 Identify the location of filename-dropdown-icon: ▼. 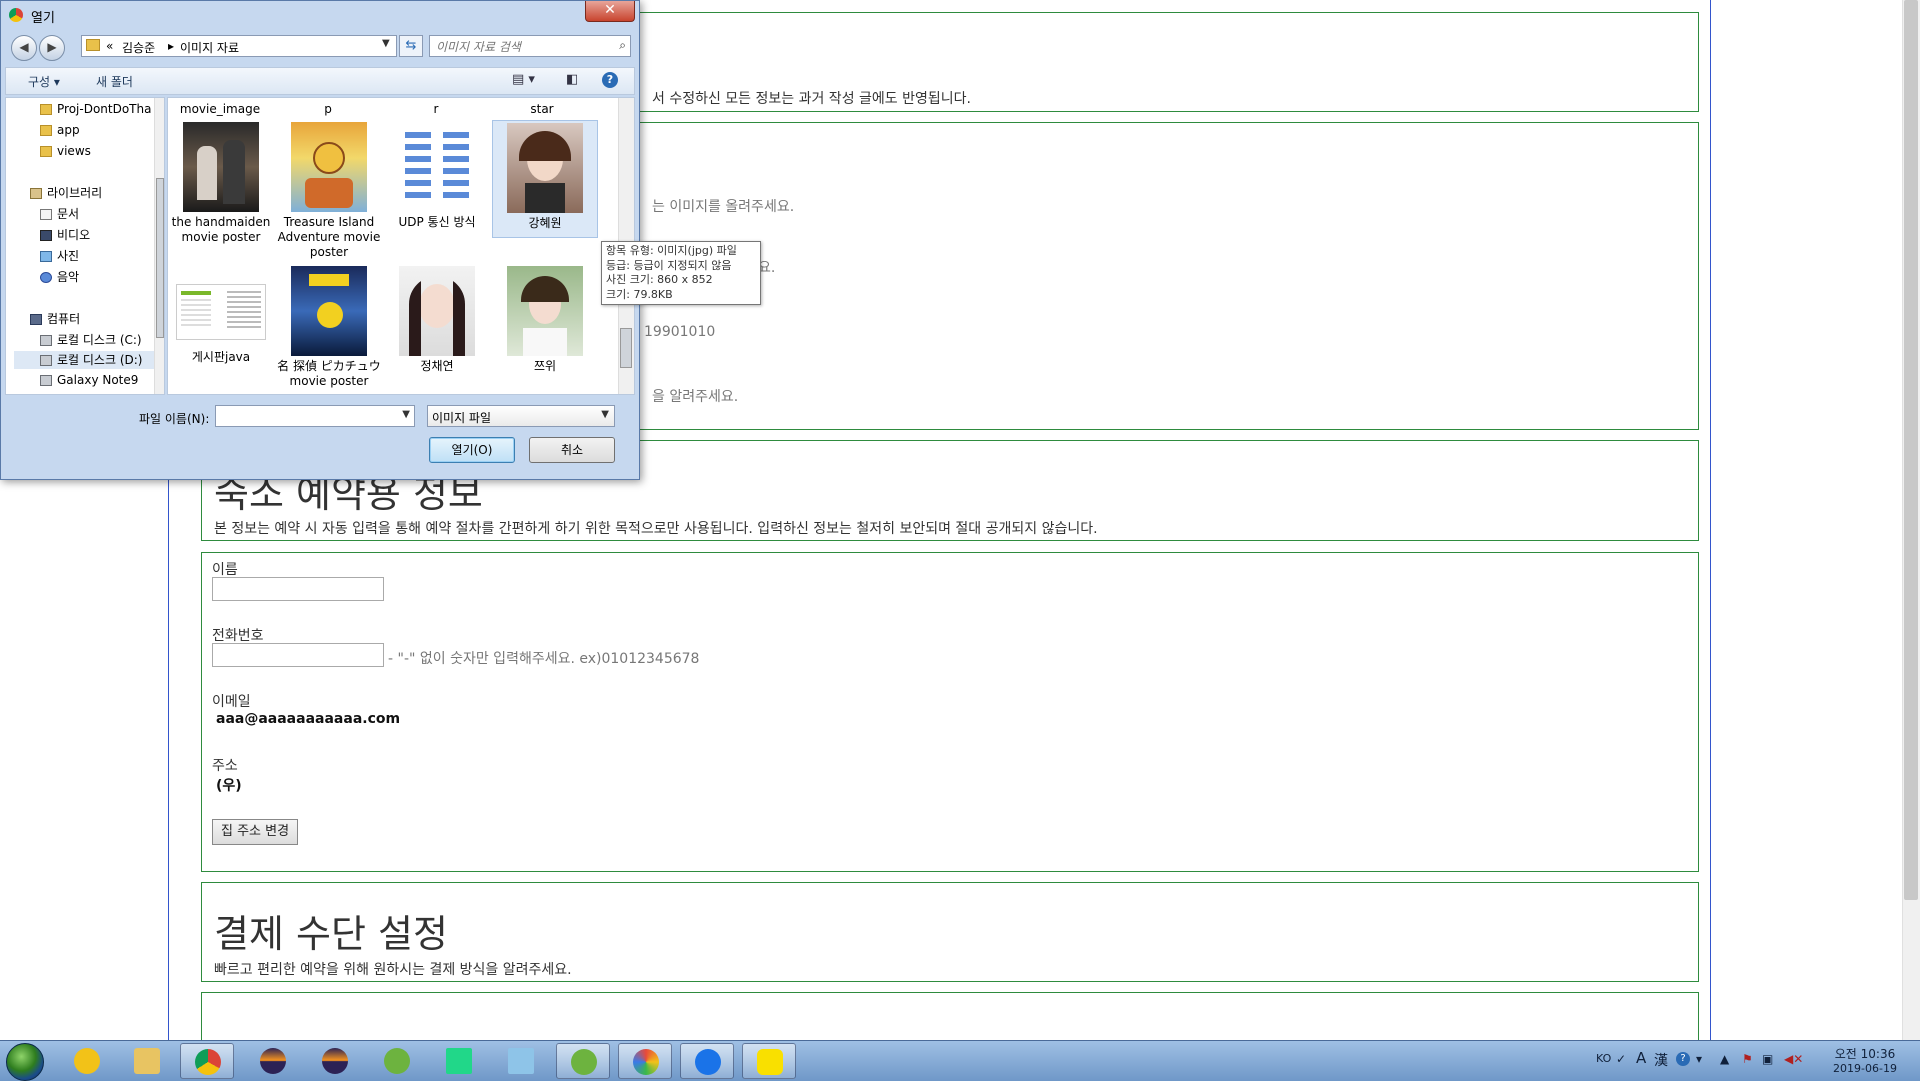
(406, 414).